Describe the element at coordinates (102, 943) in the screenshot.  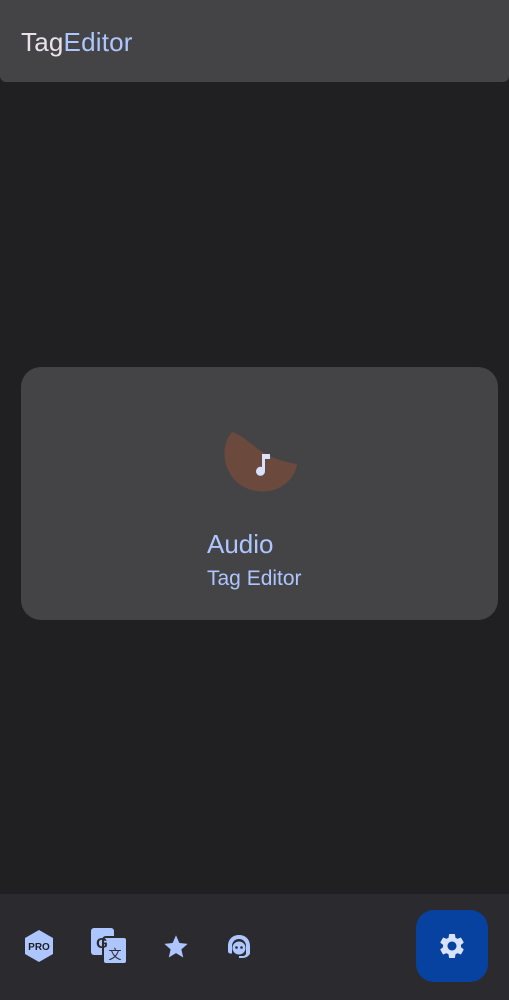
I see `svg-text: G` at that location.